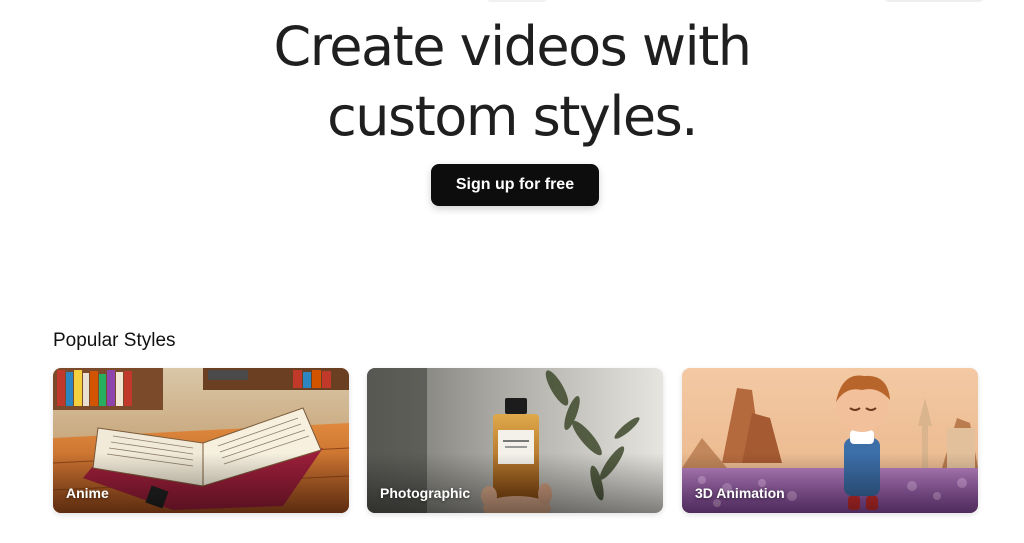  What do you see at coordinates (512, 116) in the screenshot?
I see `hero-title-line-2: custom styles.` at bounding box center [512, 116].